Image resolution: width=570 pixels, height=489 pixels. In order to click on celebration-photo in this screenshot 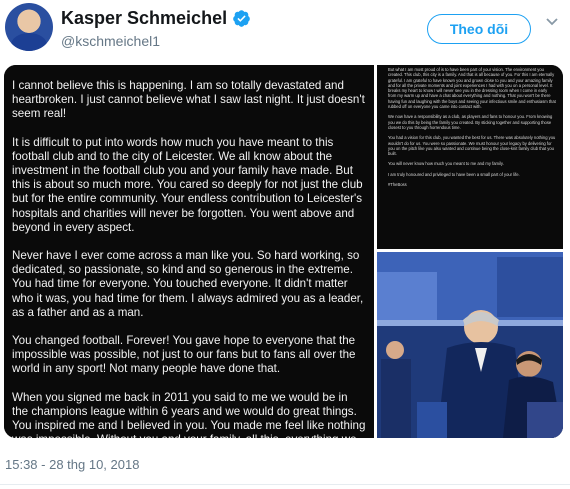, I will do `click(470, 345)`.